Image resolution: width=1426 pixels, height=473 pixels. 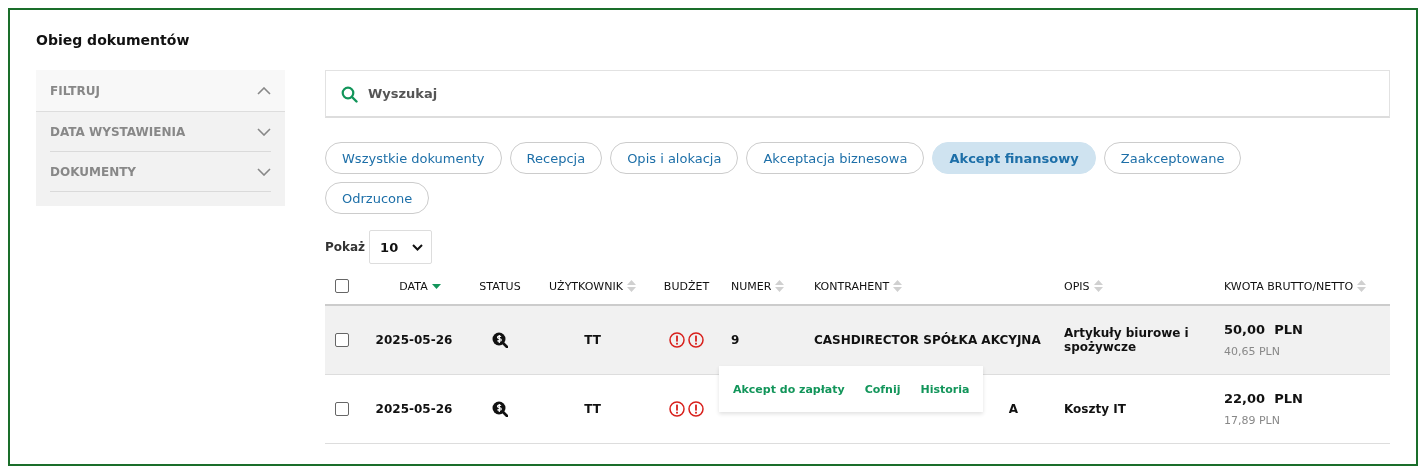 I want to click on chevron-up-icon, so click(x=264, y=90).